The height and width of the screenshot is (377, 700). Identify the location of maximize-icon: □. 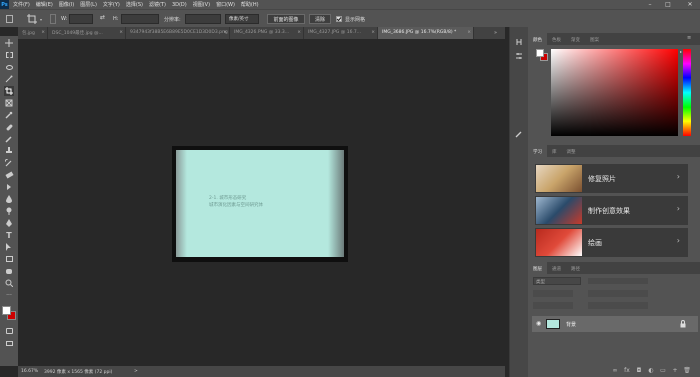
(668, 4).